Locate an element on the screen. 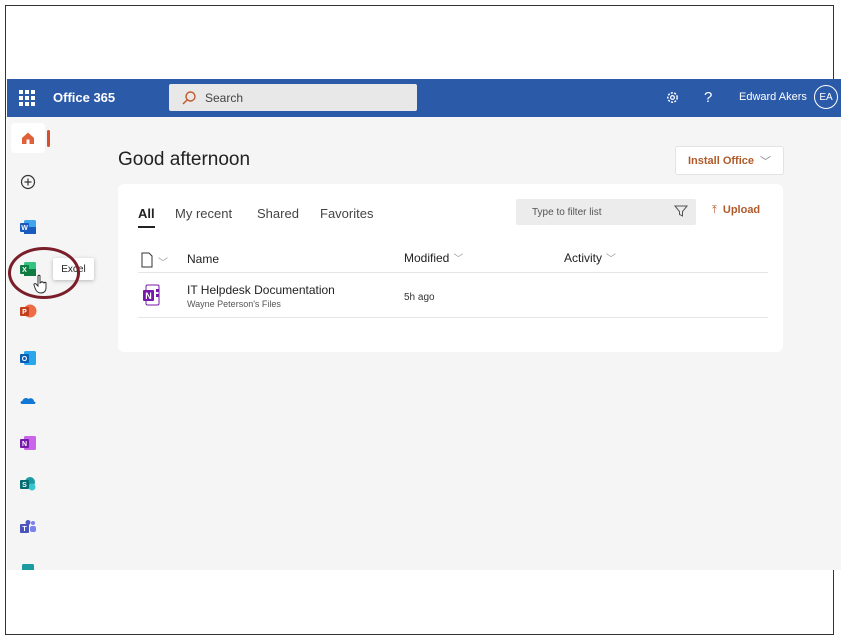 The width and height of the screenshot is (841, 641). column-activity: Activity ﹀ is located at coordinates (590, 257).